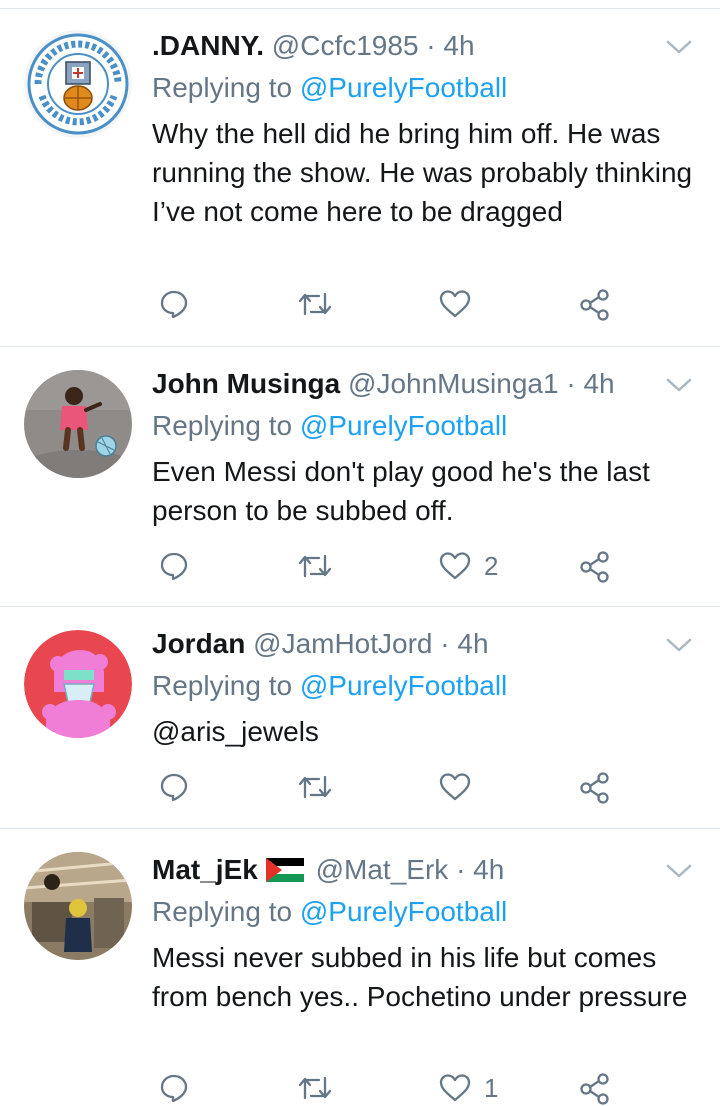  Describe the element at coordinates (360, 8) in the screenshot. I see `top-divider` at that location.